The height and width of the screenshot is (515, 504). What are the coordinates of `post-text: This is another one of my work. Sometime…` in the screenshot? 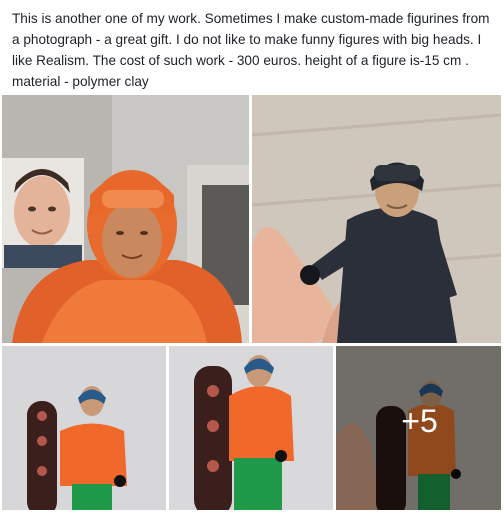 It's located at (251, 50).